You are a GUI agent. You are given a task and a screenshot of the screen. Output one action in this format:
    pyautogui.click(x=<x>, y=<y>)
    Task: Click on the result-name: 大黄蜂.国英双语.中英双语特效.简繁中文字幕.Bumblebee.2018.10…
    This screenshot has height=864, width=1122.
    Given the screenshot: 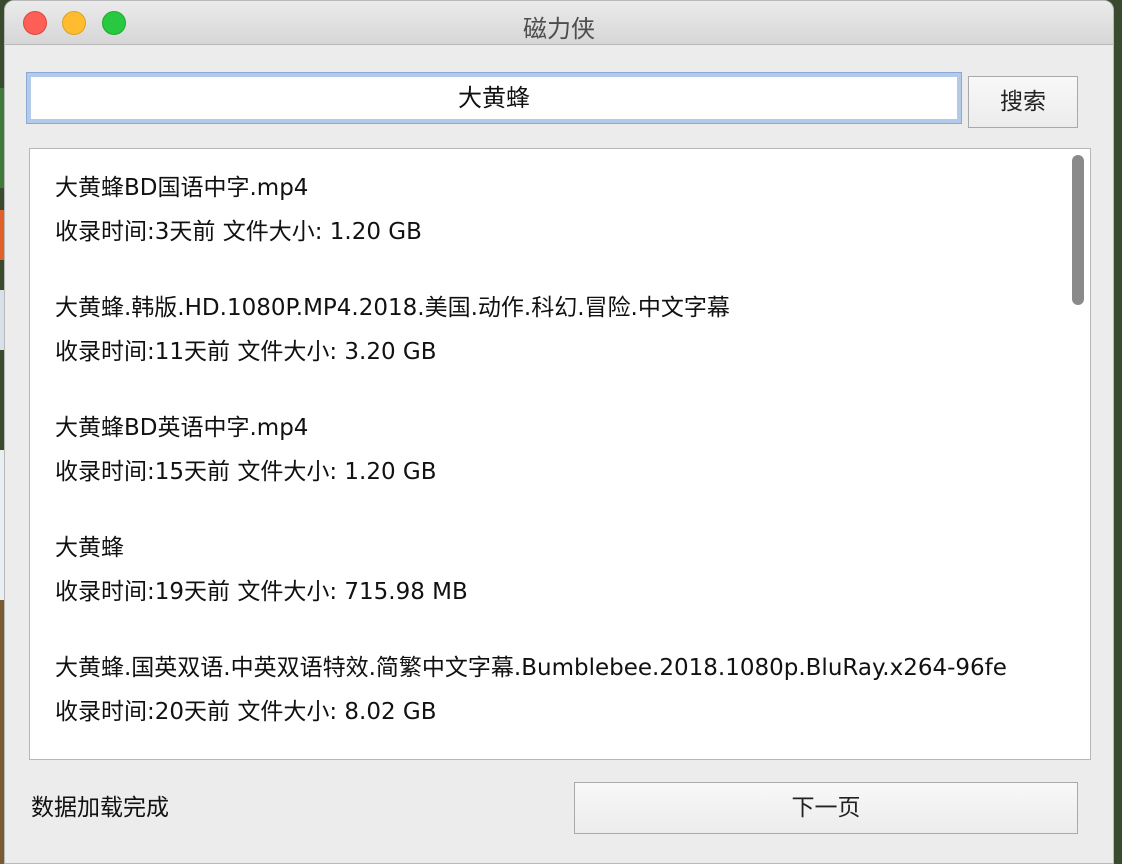 What is the action you would take?
    pyautogui.click(x=531, y=668)
    